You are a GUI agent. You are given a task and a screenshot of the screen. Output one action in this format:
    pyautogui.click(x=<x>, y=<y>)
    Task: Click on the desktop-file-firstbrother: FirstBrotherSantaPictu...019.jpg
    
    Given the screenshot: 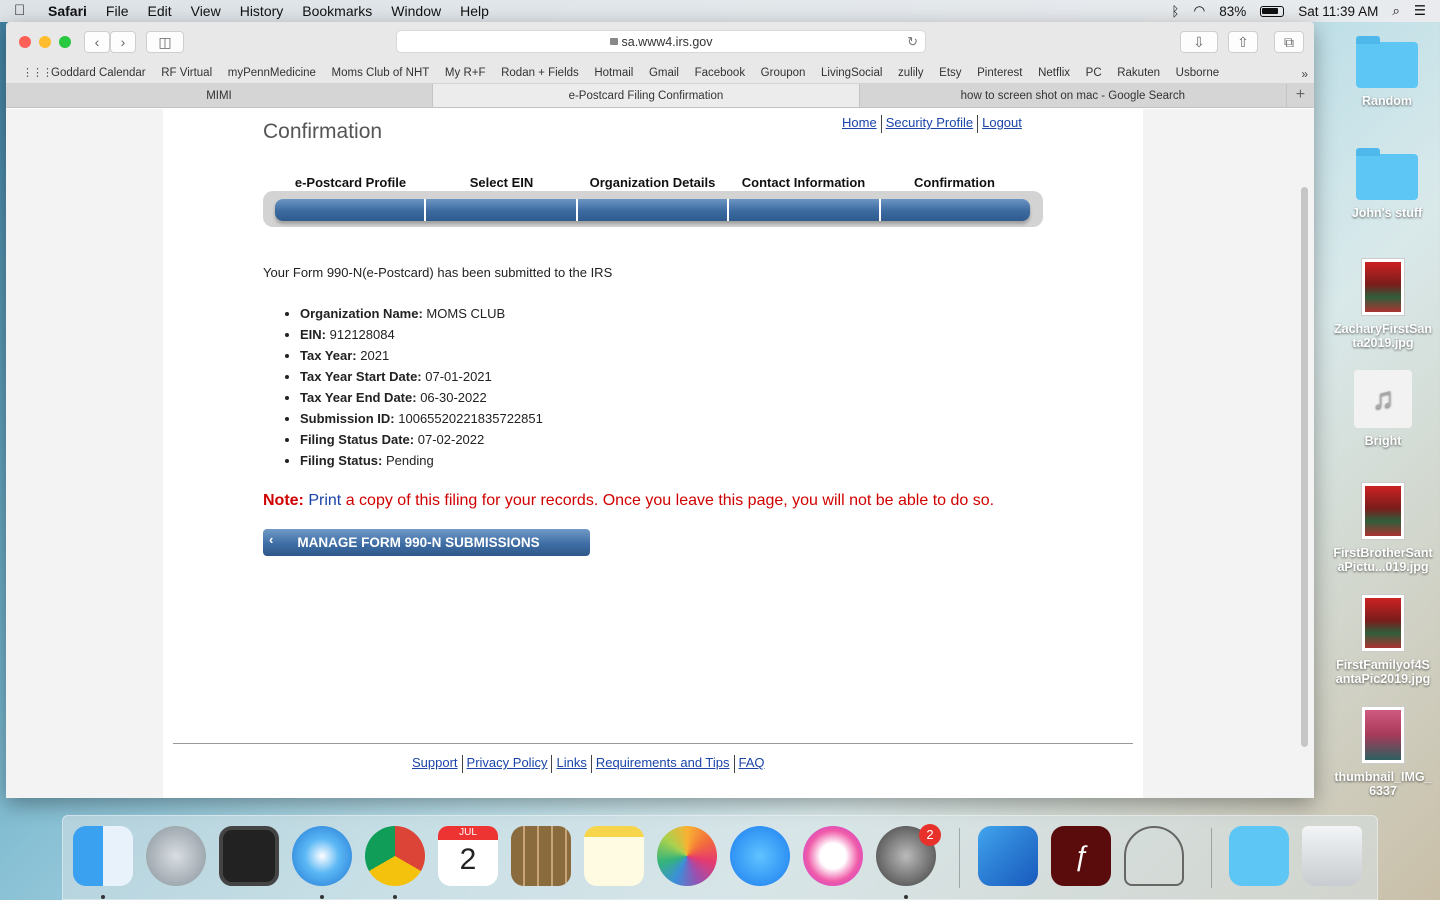 What is the action you would take?
    pyautogui.click(x=1383, y=528)
    